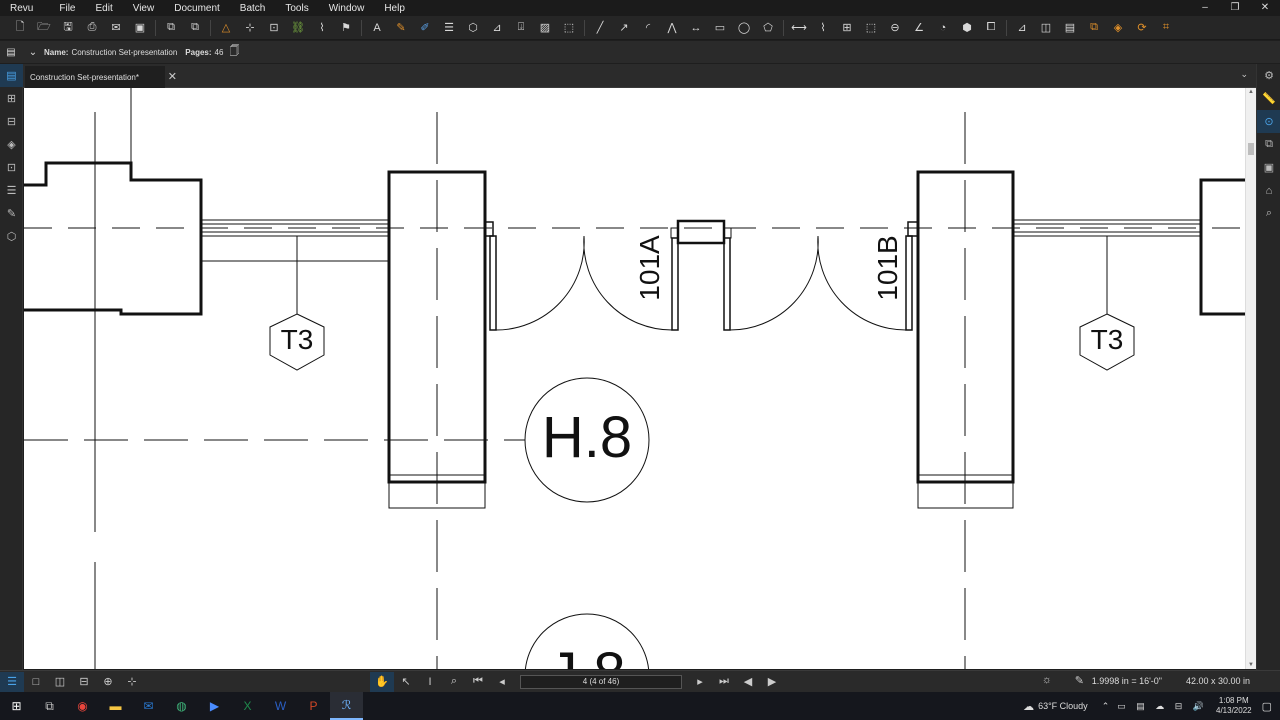 This screenshot has height=720, width=1280. Describe the element at coordinates (84, 682) in the screenshot. I see `split-horizontal-icon: ⊟` at that location.